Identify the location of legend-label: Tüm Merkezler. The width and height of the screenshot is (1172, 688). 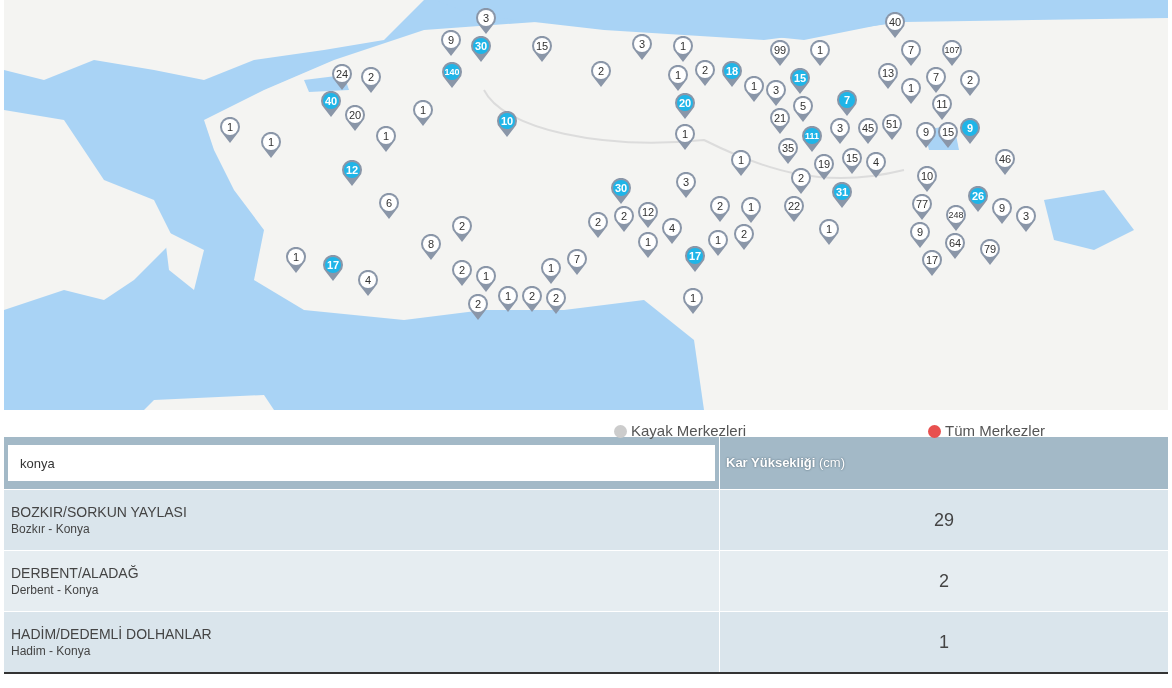
(995, 431).